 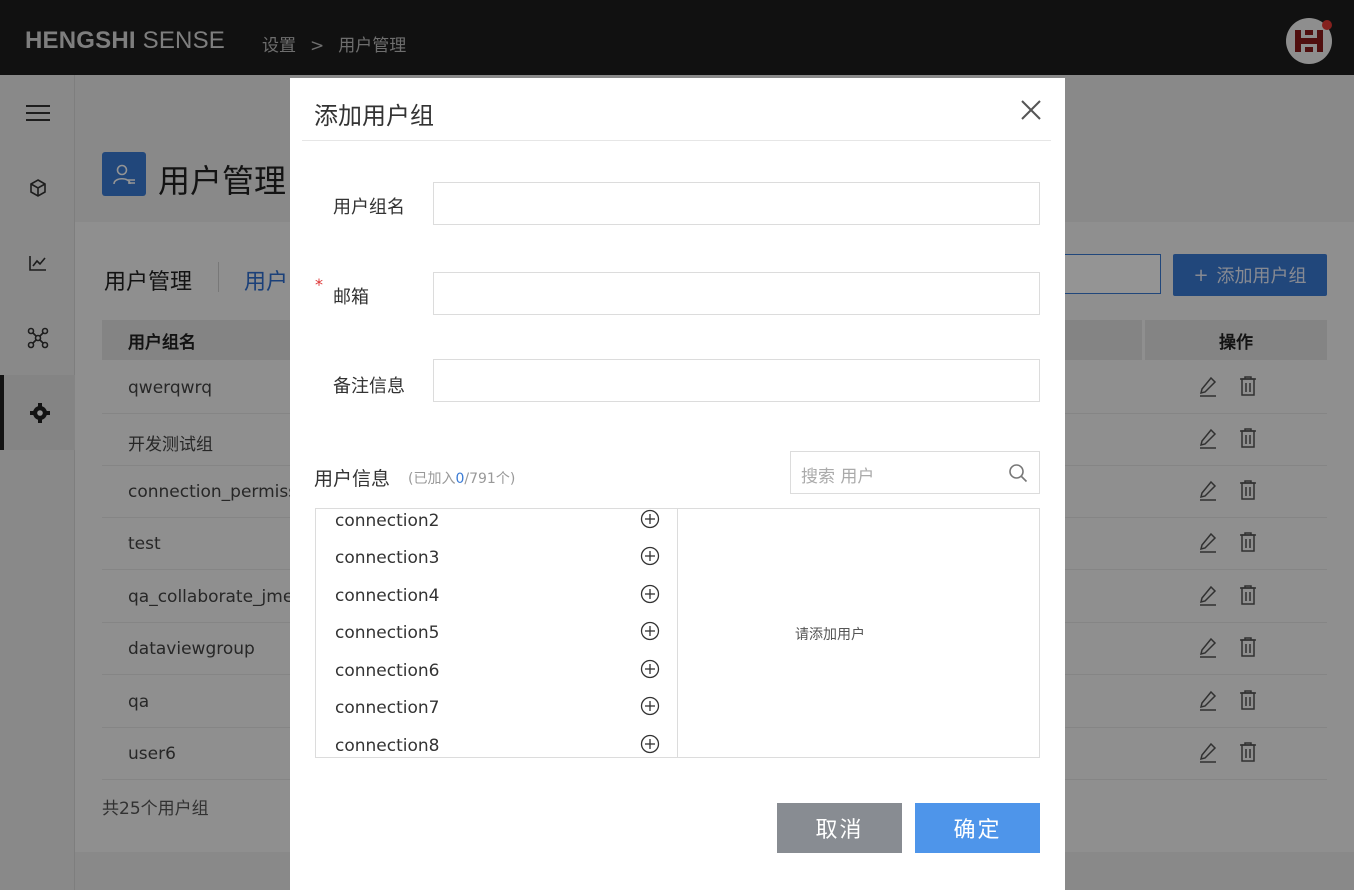 I want to click on list-item: connection5, so click(x=496, y=633).